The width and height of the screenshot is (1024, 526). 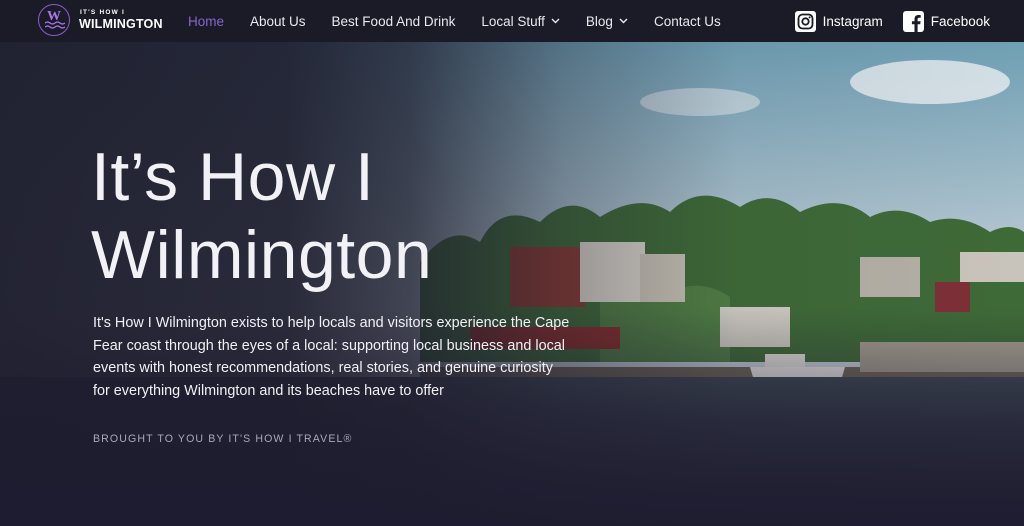 I want to click on nav-item-best-food-and-drink: Best Food And Drink, so click(x=394, y=21).